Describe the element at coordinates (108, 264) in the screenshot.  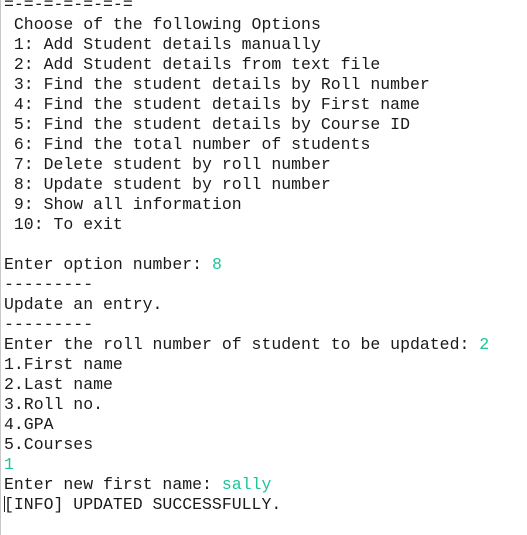
I see `console-text: Enter option number:` at that location.